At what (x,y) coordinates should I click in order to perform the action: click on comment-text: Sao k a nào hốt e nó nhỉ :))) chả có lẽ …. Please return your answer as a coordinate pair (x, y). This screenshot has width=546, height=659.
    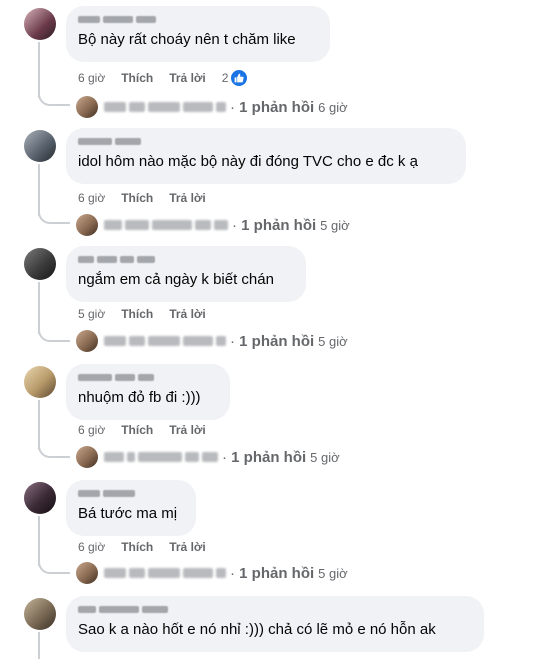
    Looking at the image, I should click on (257, 629).